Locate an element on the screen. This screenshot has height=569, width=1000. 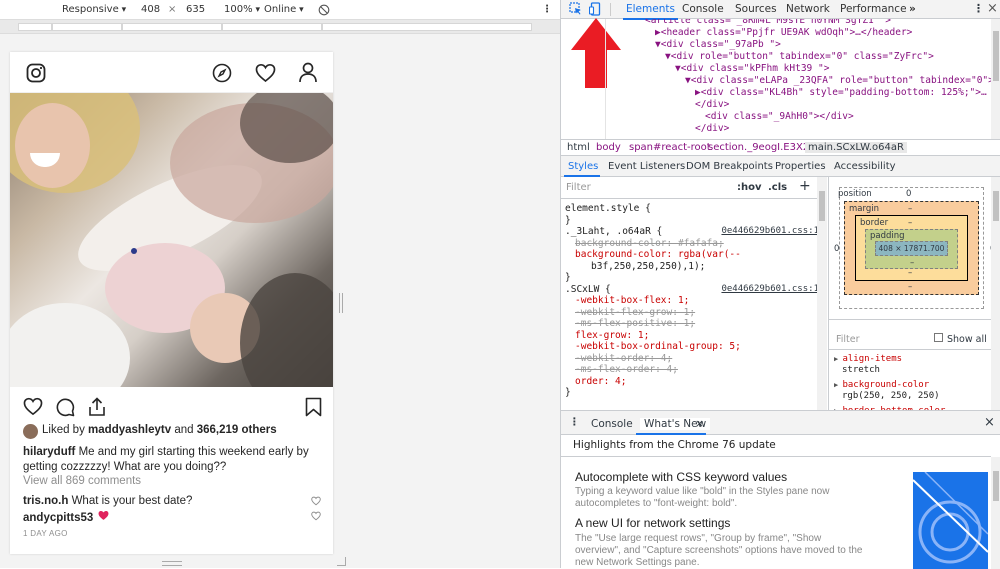
css-property-line: b3f,250,250,250),1); is located at coordinates (648, 266).